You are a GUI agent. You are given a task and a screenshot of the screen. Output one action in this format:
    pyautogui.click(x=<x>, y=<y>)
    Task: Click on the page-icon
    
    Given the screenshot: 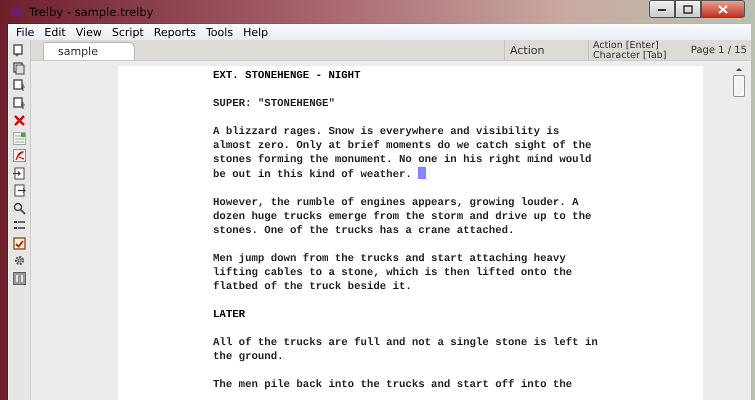 What is the action you would take?
    pyautogui.click(x=19, y=50)
    